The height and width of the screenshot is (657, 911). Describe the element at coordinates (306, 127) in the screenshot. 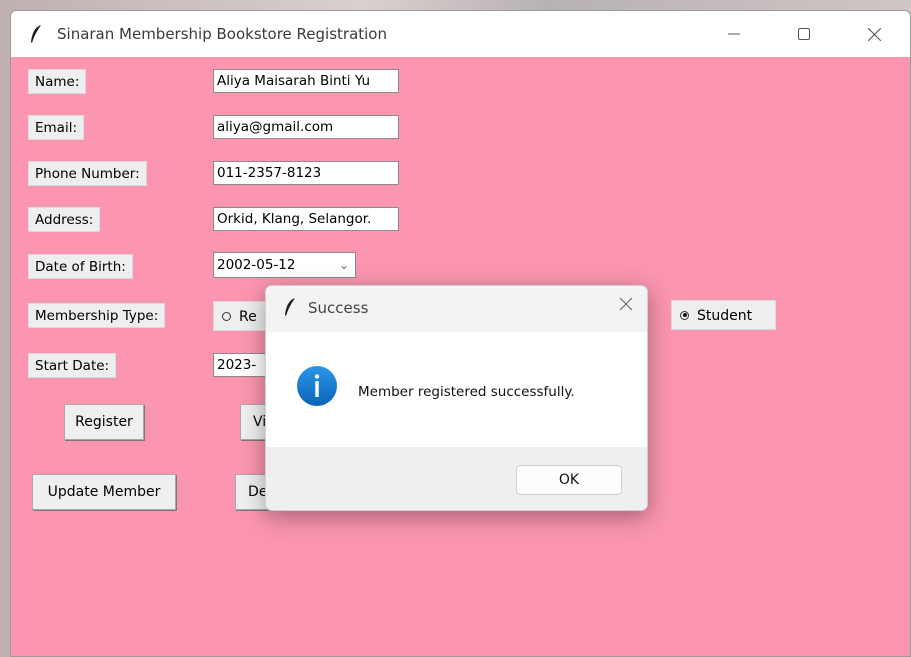

I see `email-field: aliya@gmail.com` at that location.